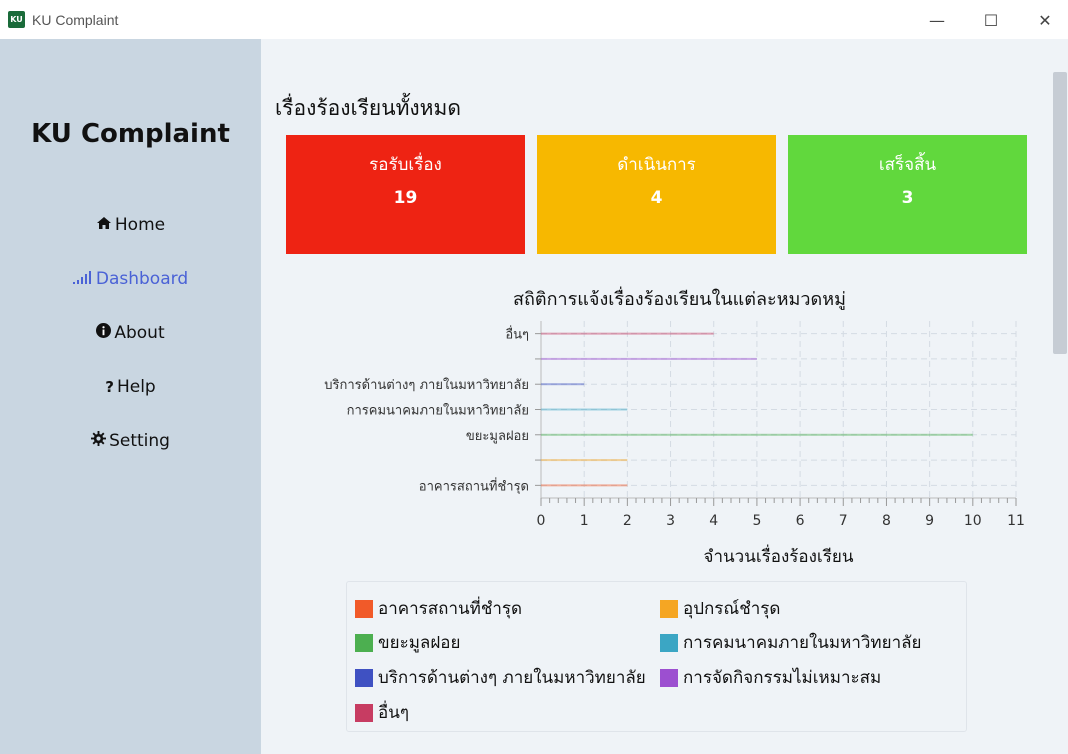  What do you see at coordinates (713, 521) in the screenshot?
I see `x-tick-label: 4` at bounding box center [713, 521].